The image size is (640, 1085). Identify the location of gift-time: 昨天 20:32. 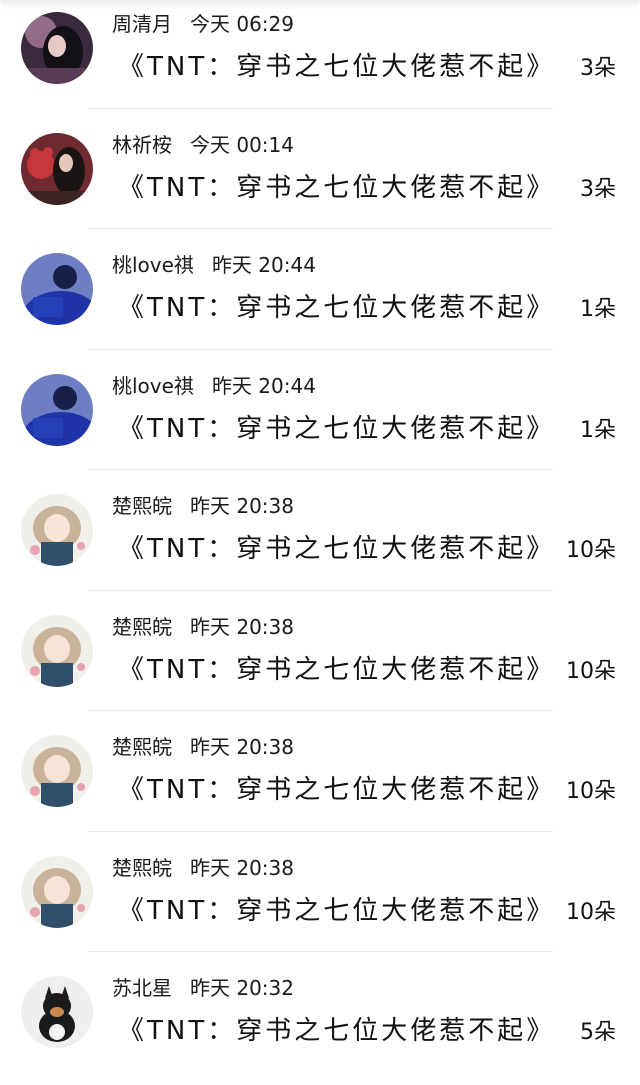
(242, 988).